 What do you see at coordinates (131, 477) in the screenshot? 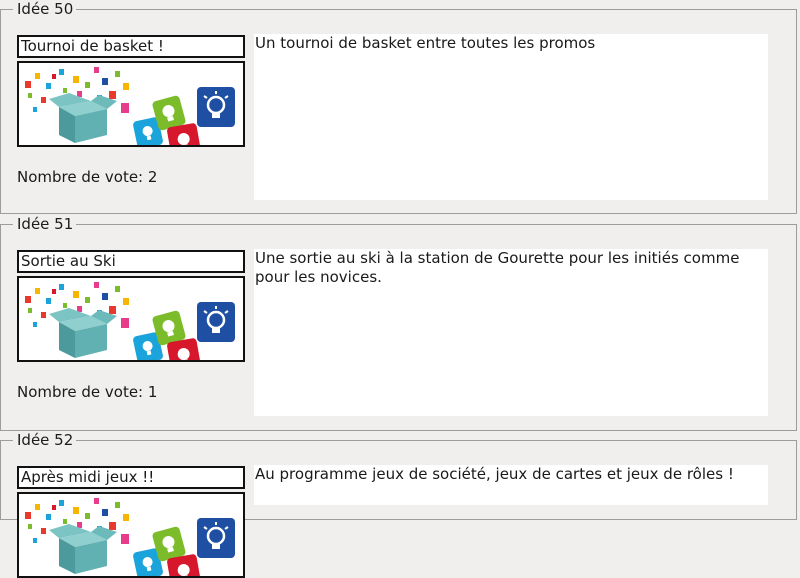
I see `idea-title: Après midi jeux !!` at bounding box center [131, 477].